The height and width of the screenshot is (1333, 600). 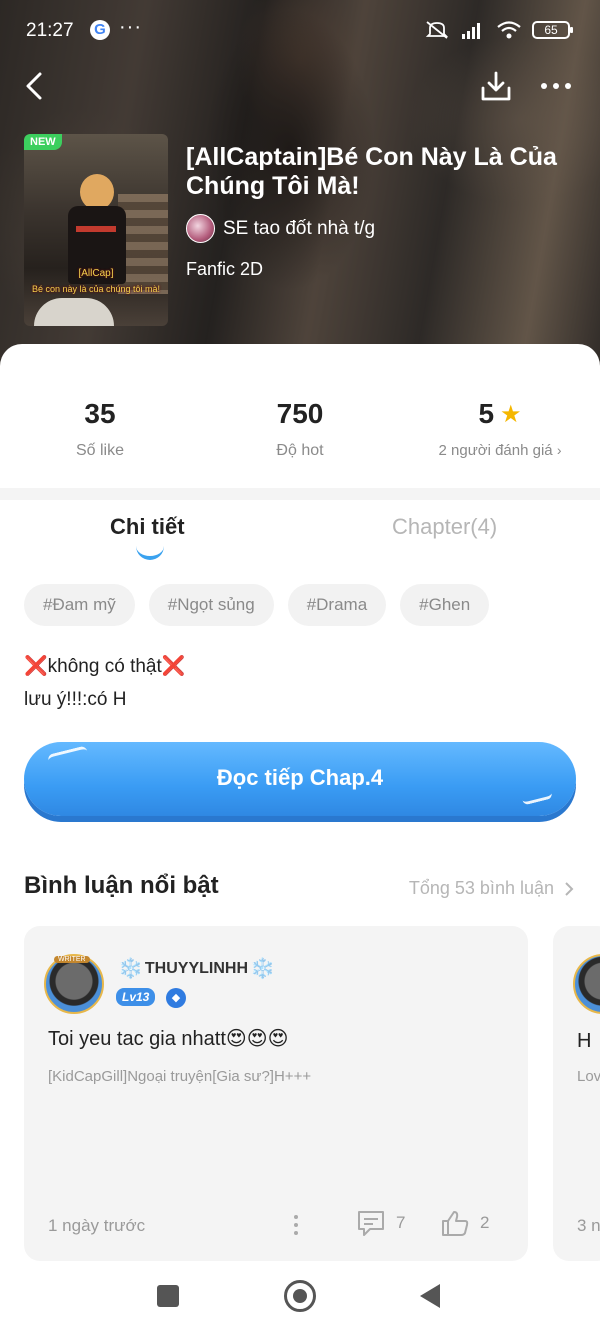 What do you see at coordinates (225, 269) in the screenshot?
I see `book-genre: Fanfic 2D` at bounding box center [225, 269].